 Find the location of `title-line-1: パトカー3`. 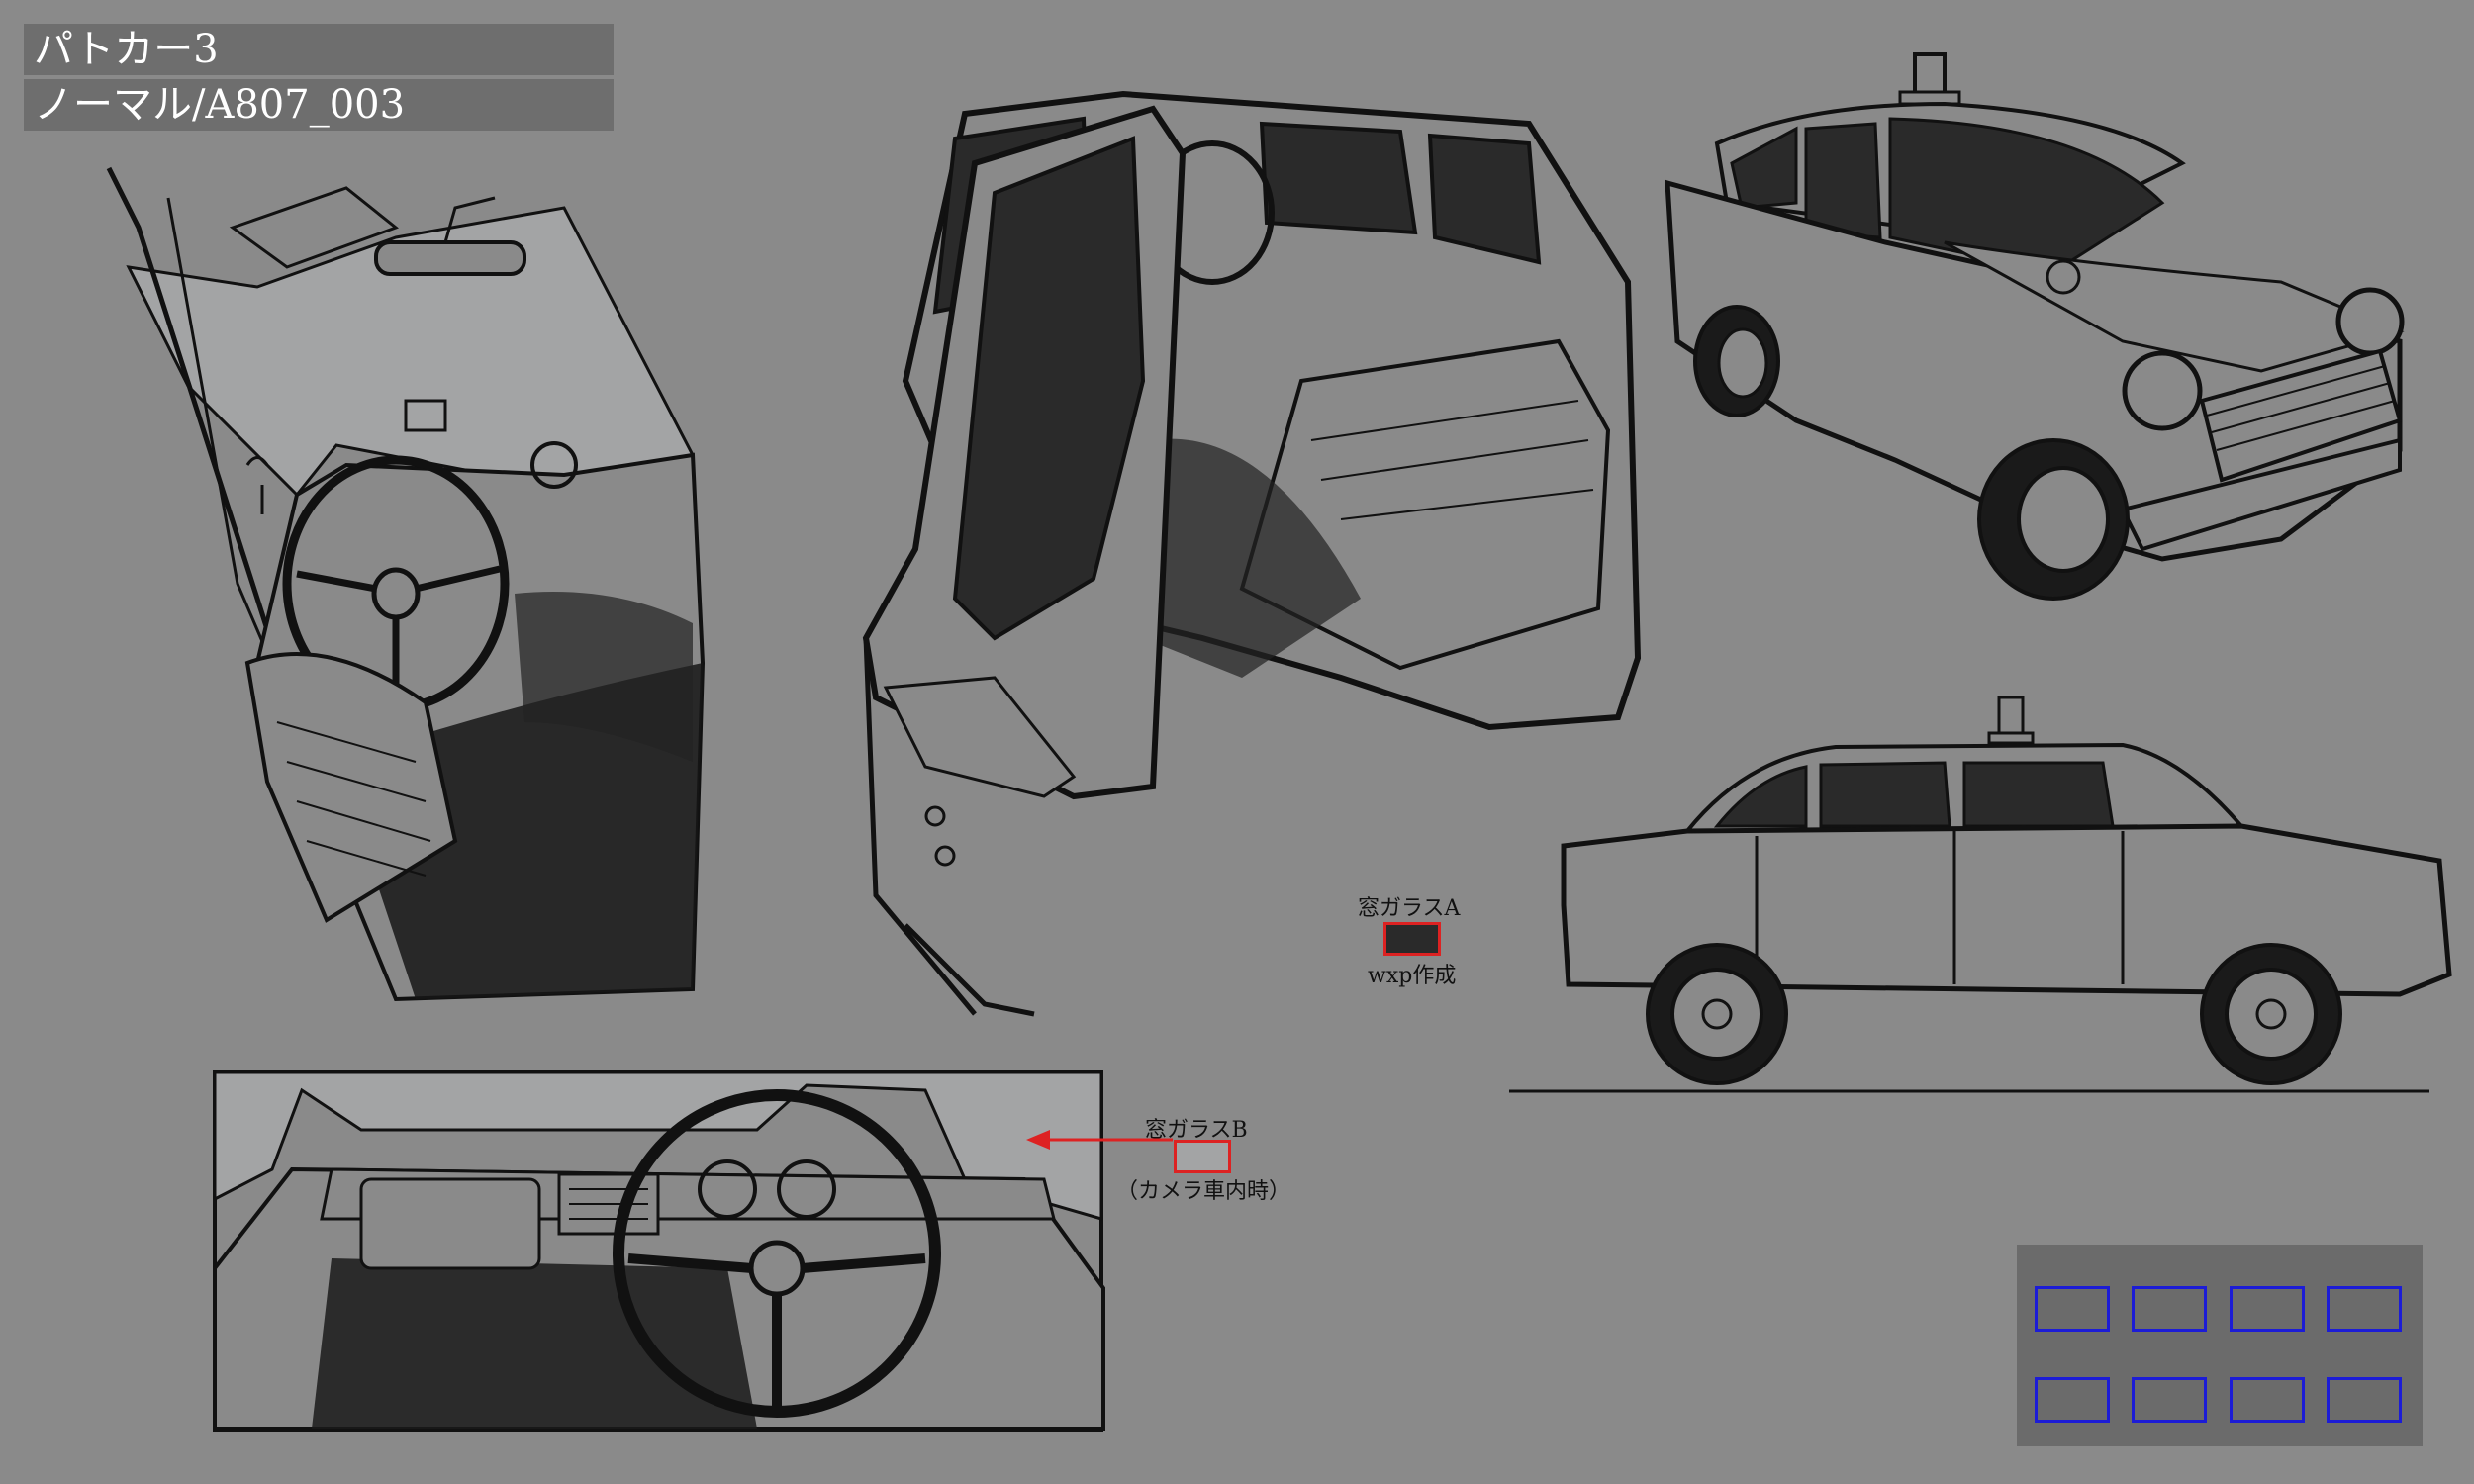

title-line-1: パトカー3 is located at coordinates (319, 49).